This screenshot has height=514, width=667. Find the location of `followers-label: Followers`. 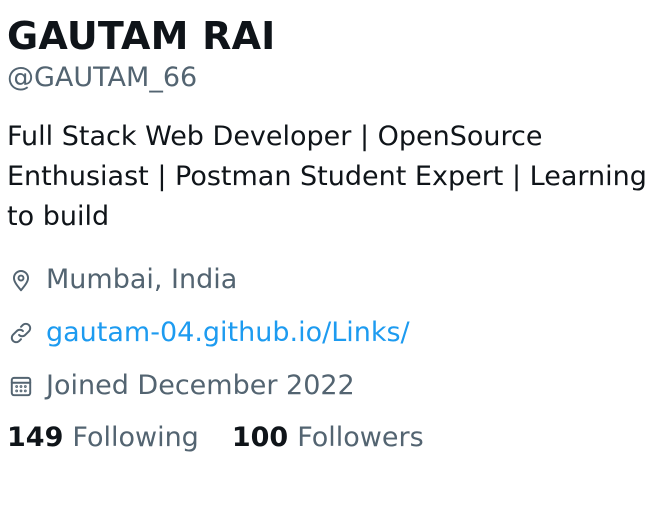

followers-label: Followers is located at coordinates (360, 437).